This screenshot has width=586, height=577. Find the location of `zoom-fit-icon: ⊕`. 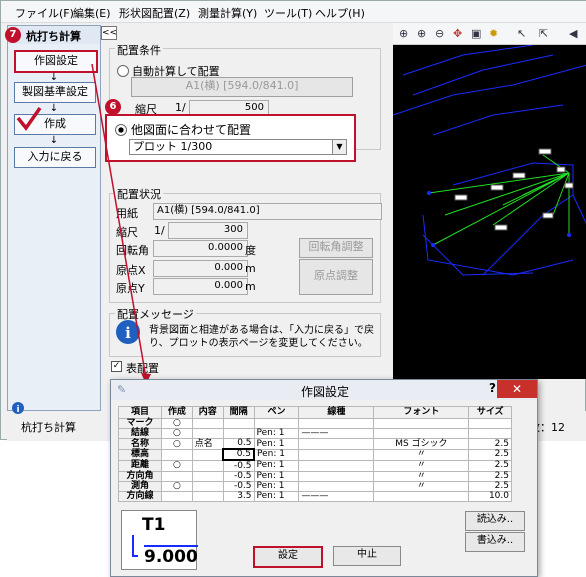

zoom-fit-icon: ⊕ is located at coordinates (403, 33).